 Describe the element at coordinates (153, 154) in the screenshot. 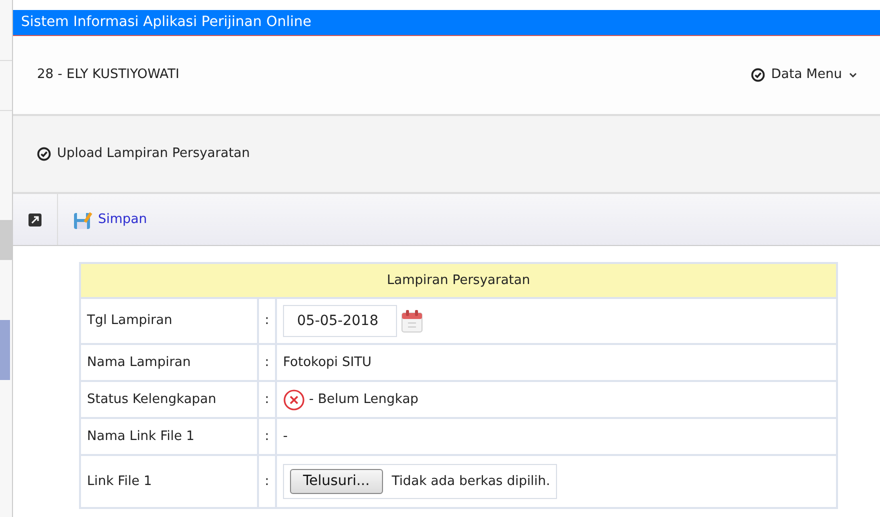

I see `section-title: Upload Lampiran Persyaratan` at that location.